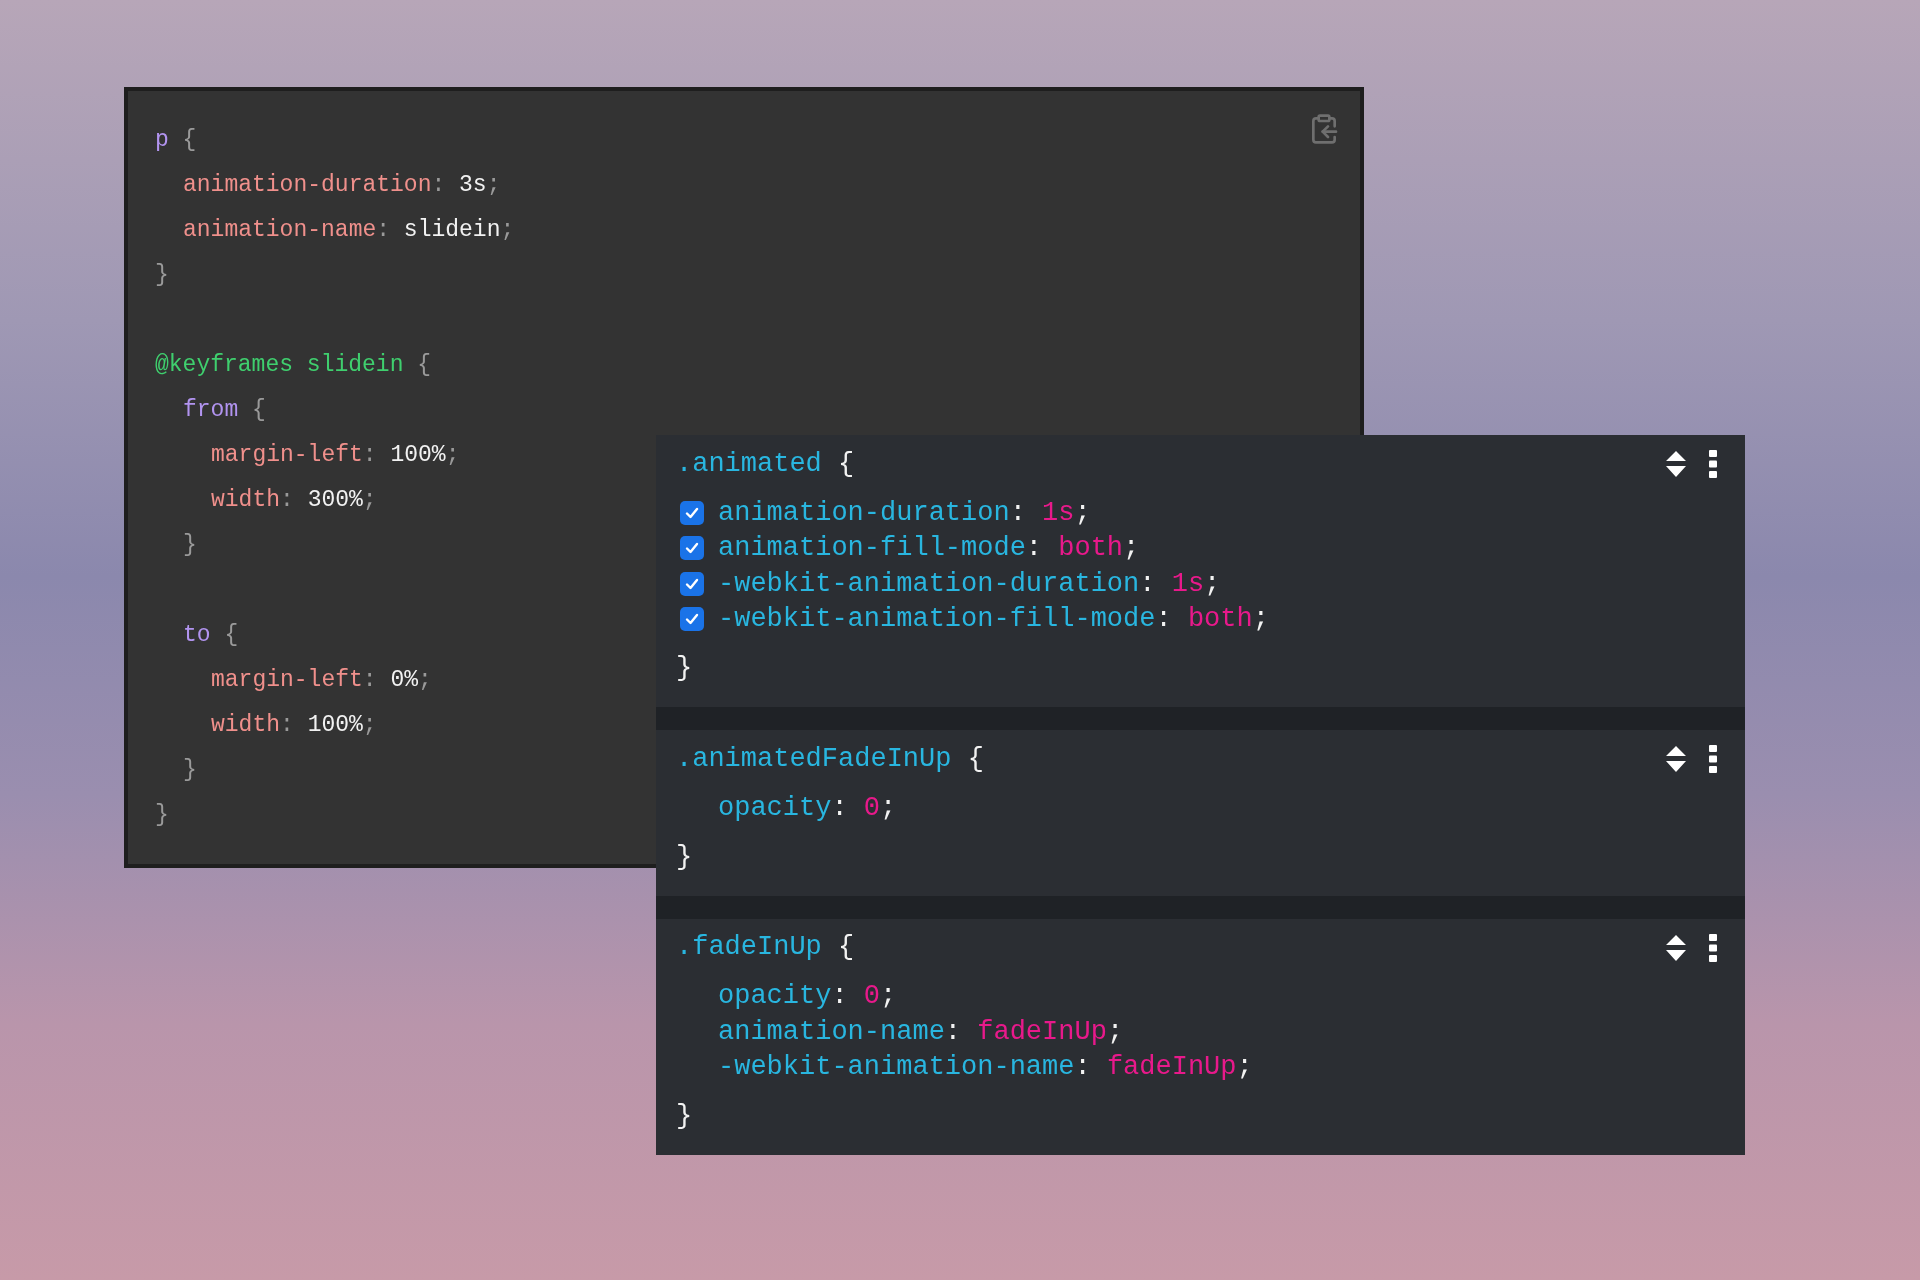 The height and width of the screenshot is (1280, 1920). I want to click on code-line: margin-left: 100%;, so click(335, 455).